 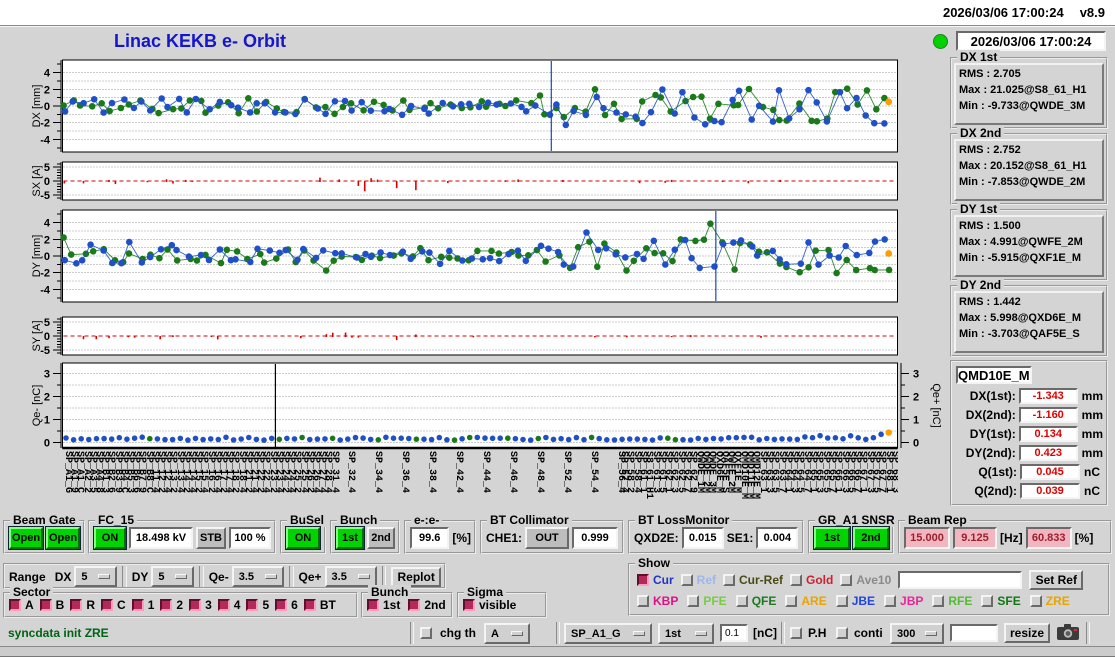 What do you see at coordinates (734, 633) in the screenshot?
I see `threshold-input` at bounding box center [734, 633].